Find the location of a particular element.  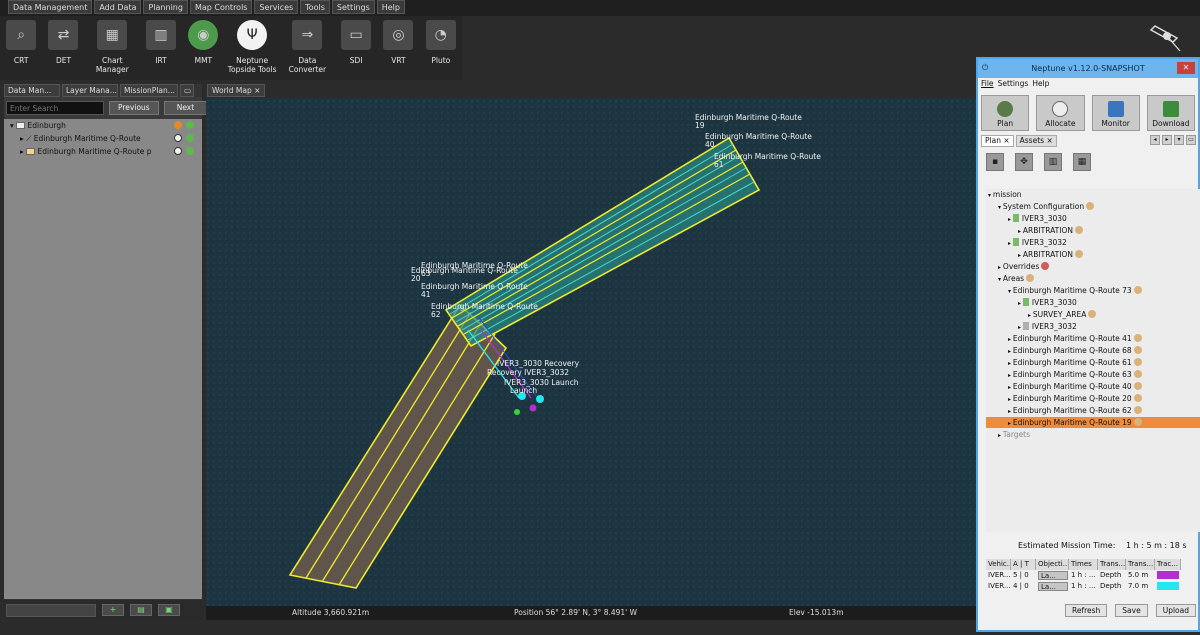

tree-node: ▸ Targets is located at coordinates (1093, 434).